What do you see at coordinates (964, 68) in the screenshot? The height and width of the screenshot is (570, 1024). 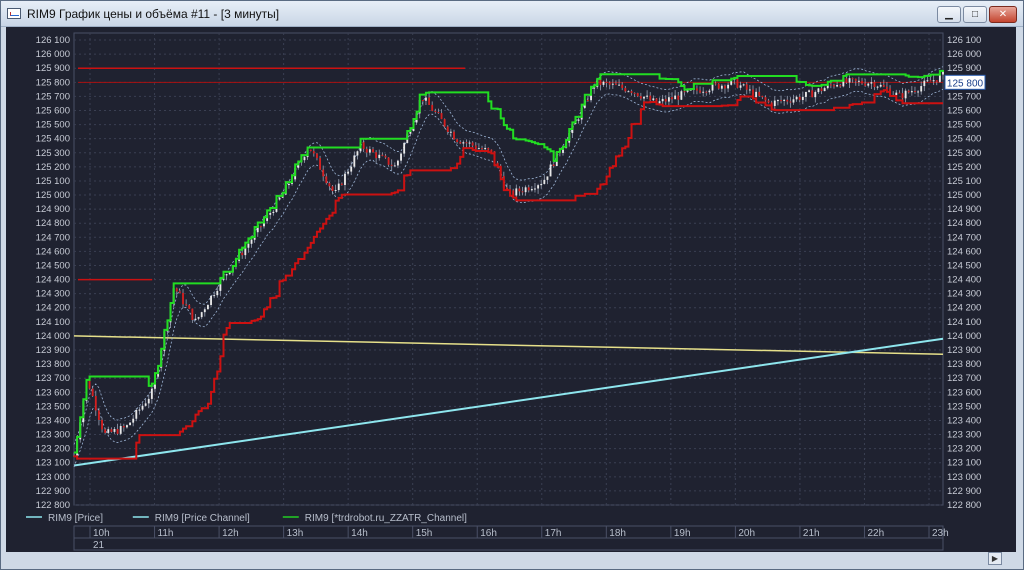 I see `y-tick-label-right: 125 900` at bounding box center [964, 68].